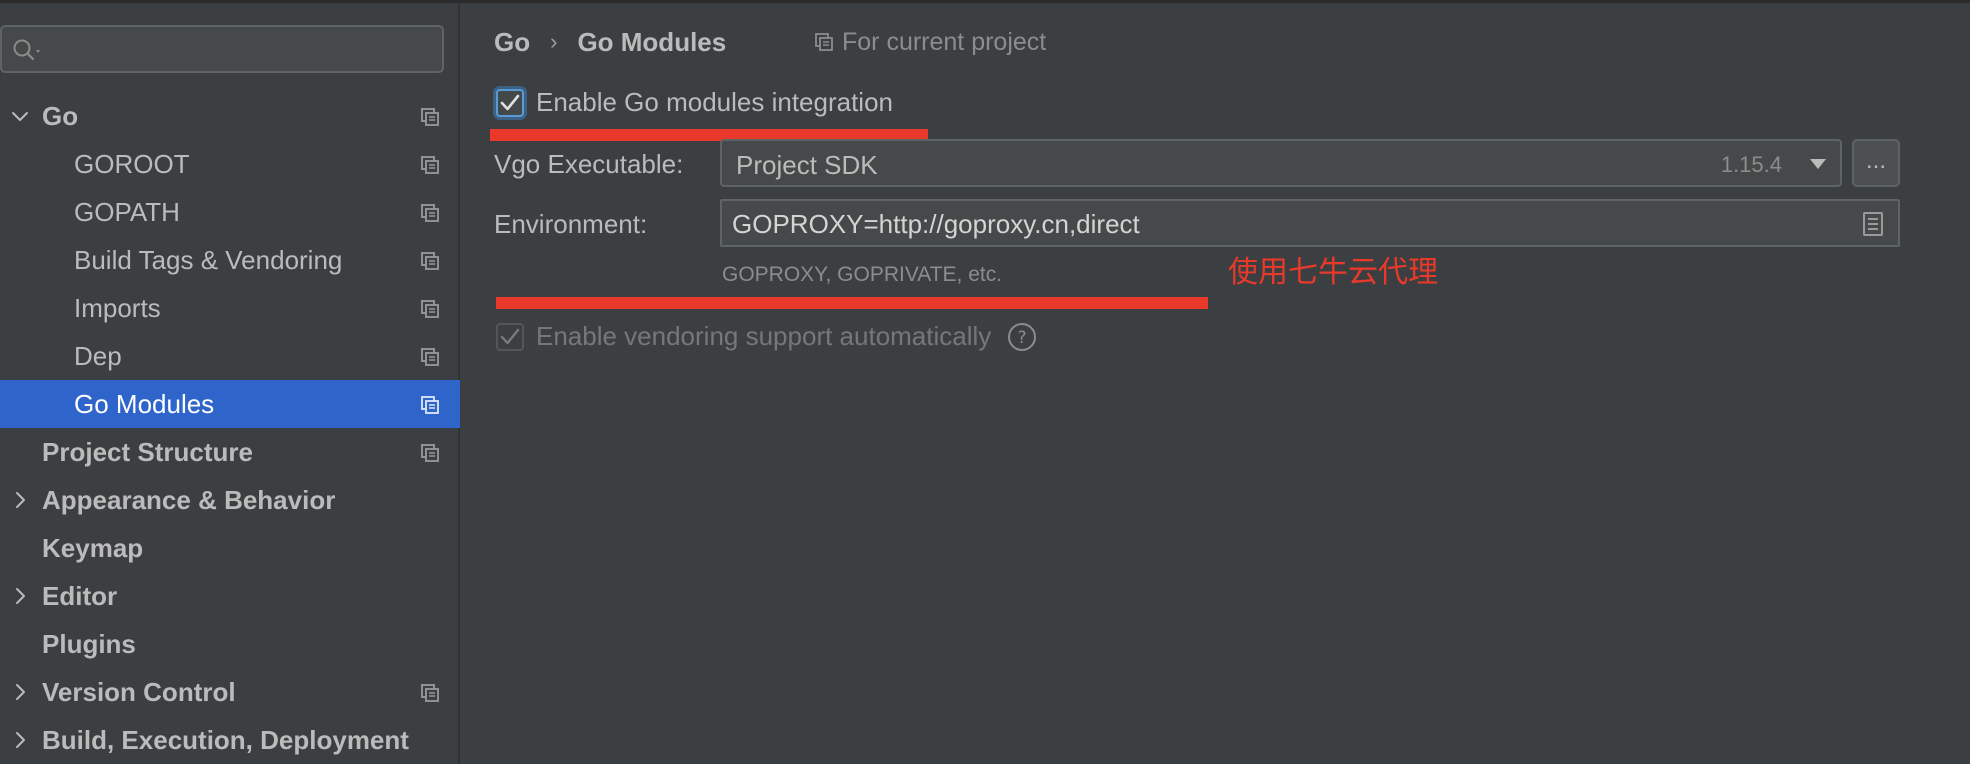 Image resolution: width=1970 pixels, height=764 pixels. Describe the element at coordinates (89, 643) in the screenshot. I see `sidebar-item-label: Plugins` at that location.